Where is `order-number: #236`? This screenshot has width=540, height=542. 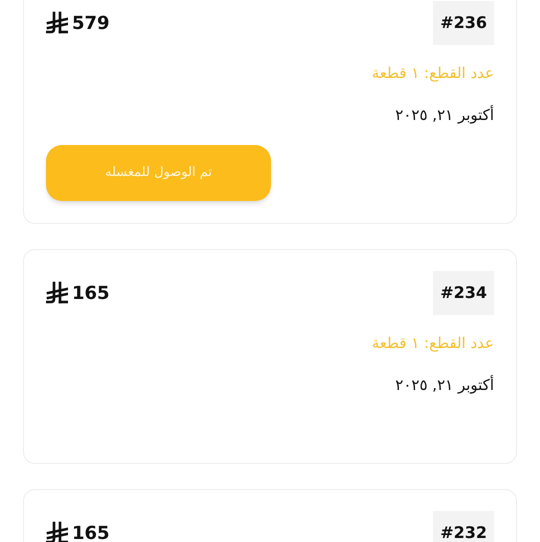 order-number: #236 is located at coordinates (463, 23).